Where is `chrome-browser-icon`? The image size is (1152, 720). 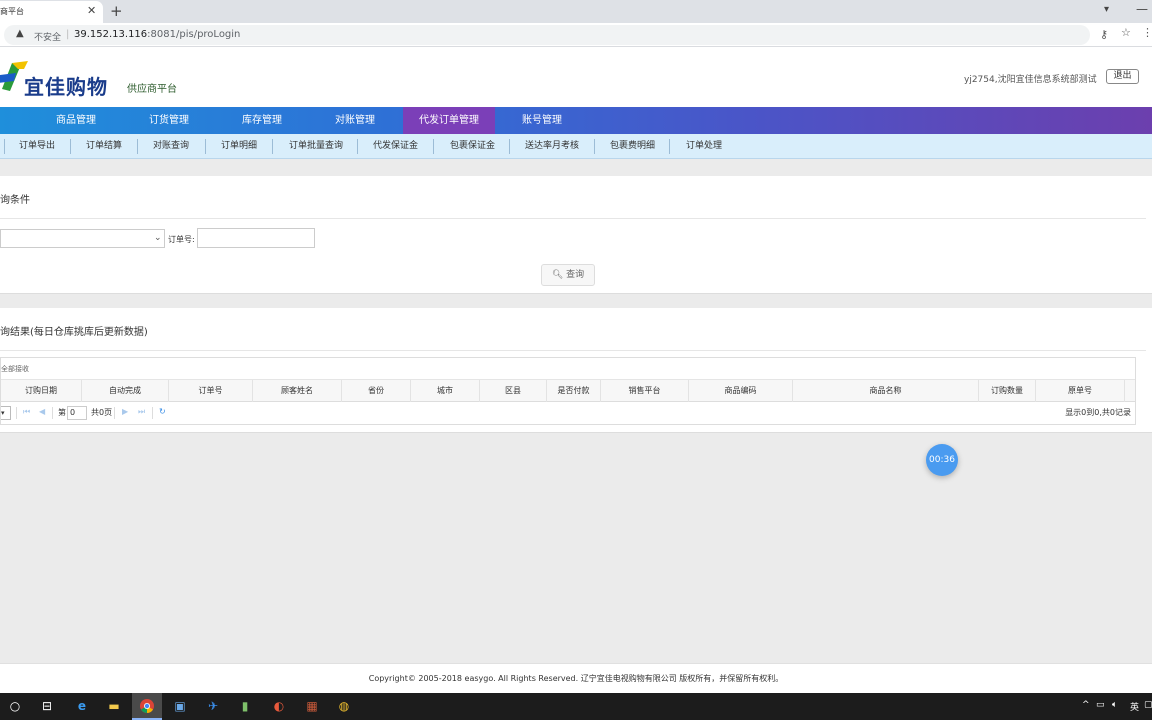 chrome-browser-icon is located at coordinates (147, 706).